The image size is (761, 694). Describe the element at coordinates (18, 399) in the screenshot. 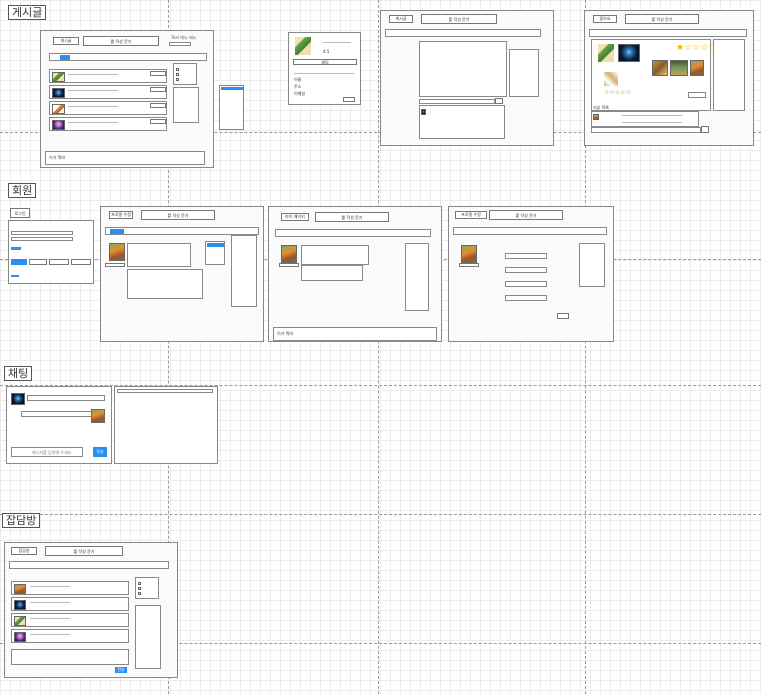

I see `chat-avatar` at that location.